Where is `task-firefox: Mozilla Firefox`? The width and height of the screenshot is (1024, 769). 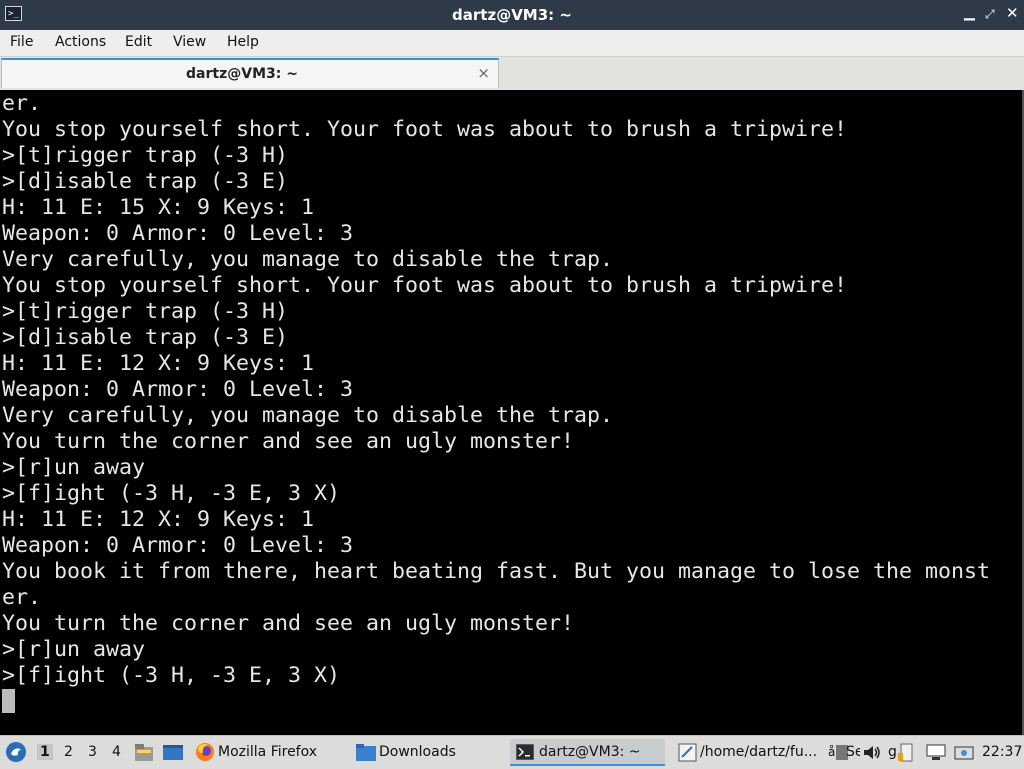 task-firefox: Mozilla Firefox is located at coordinates (267, 752).